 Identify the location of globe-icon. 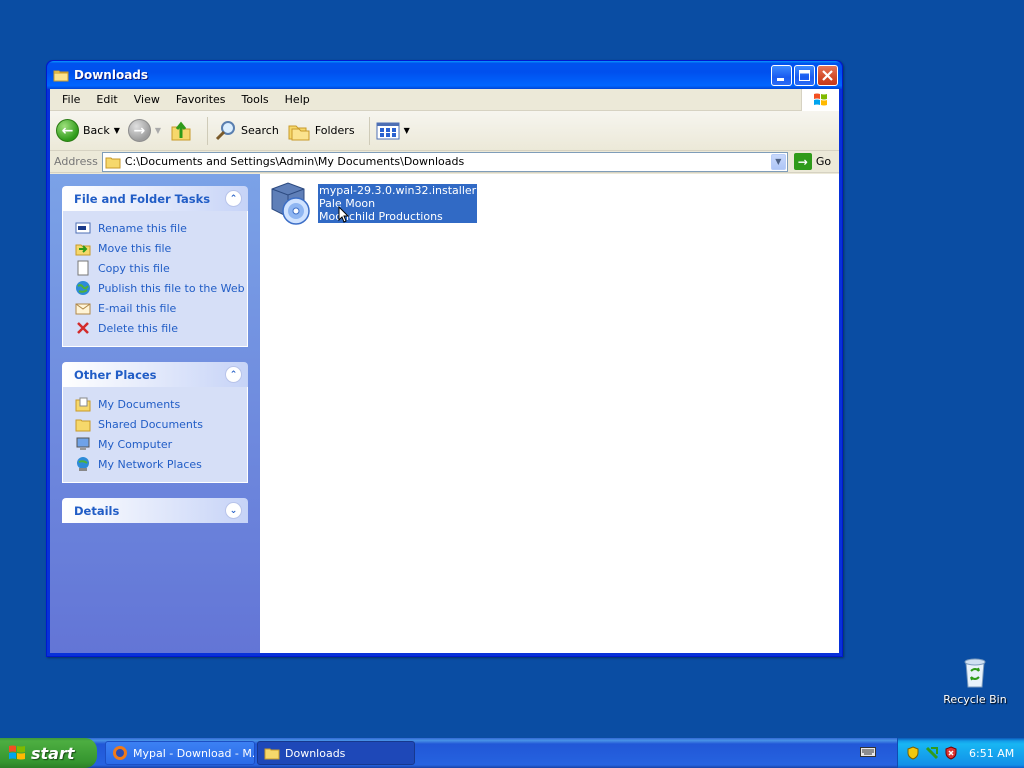
(83, 288).